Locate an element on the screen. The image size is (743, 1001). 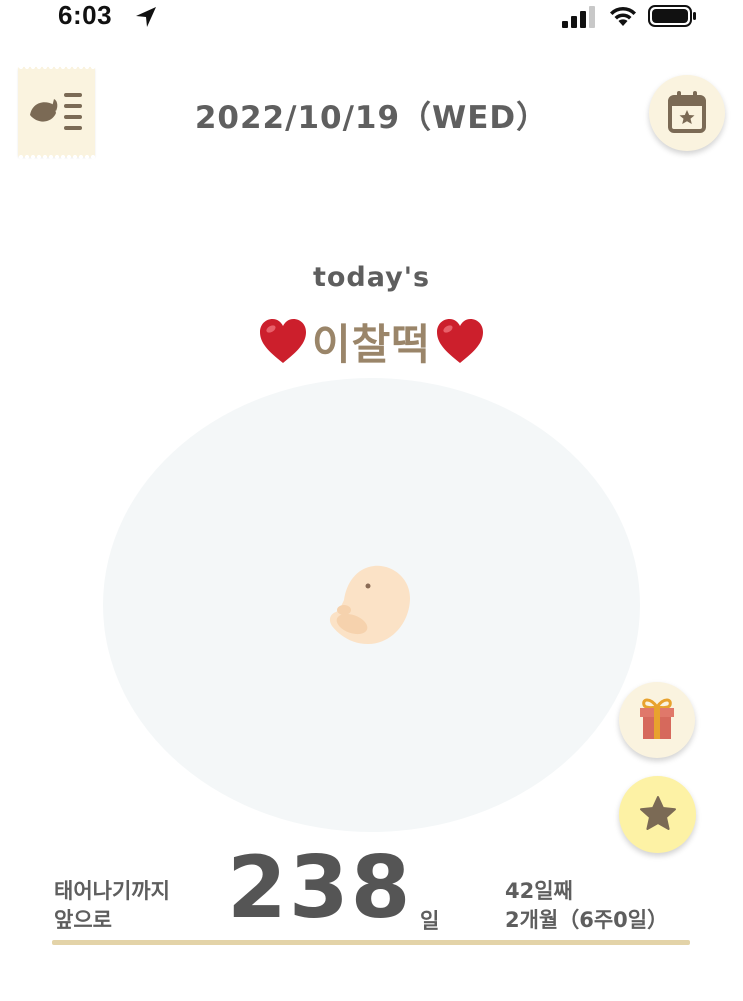
gift-button is located at coordinates (657, 720).